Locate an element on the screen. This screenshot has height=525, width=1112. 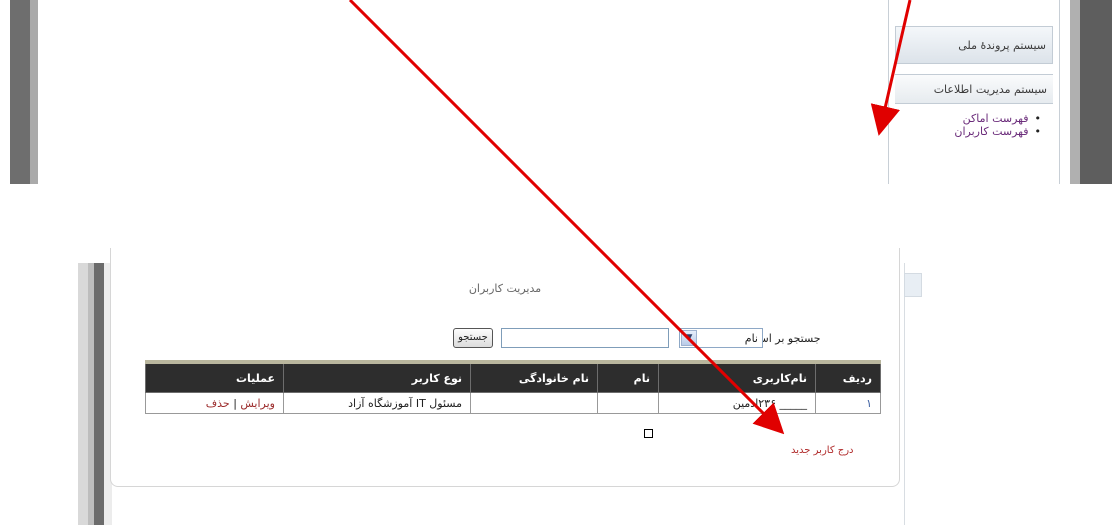
annotation-arrow is located at coordinates (891, 68).